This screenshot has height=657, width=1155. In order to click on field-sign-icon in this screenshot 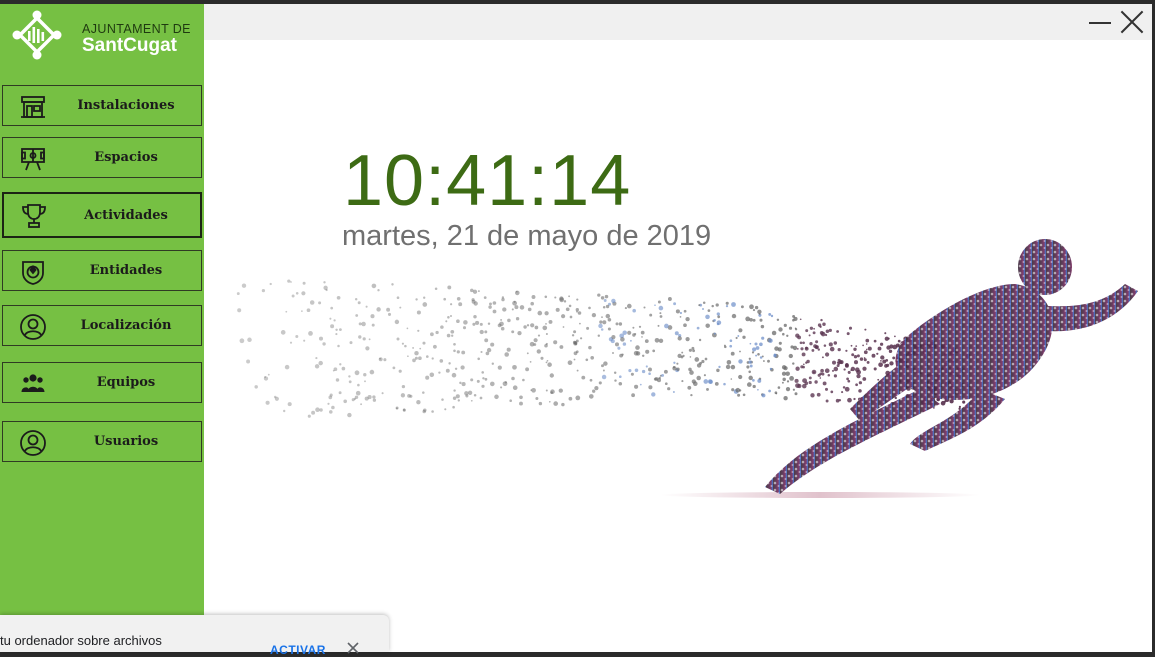, I will do `click(33, 159)`.